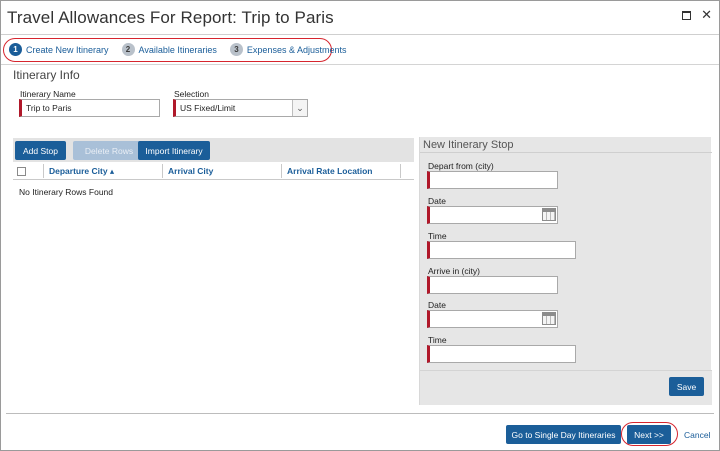 The width and height of the screenshot is (720, 451). I want to click on new-stop-footer: Save, so click(566, 387).